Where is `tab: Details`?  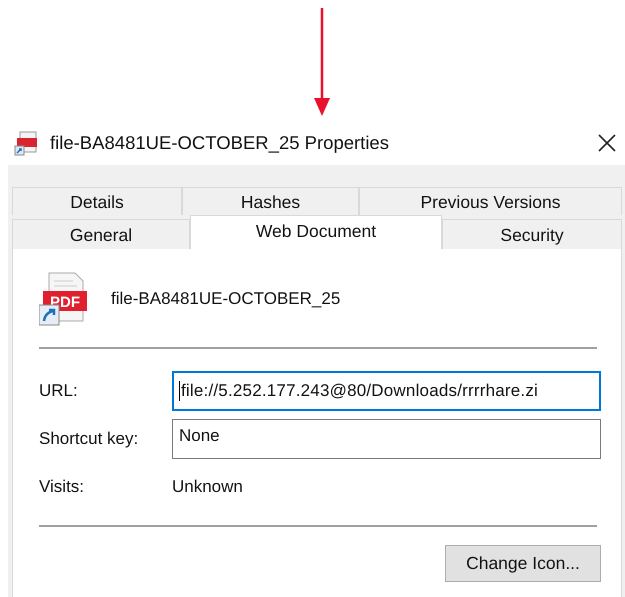
tab: Details is located at coordinates (97, 201).